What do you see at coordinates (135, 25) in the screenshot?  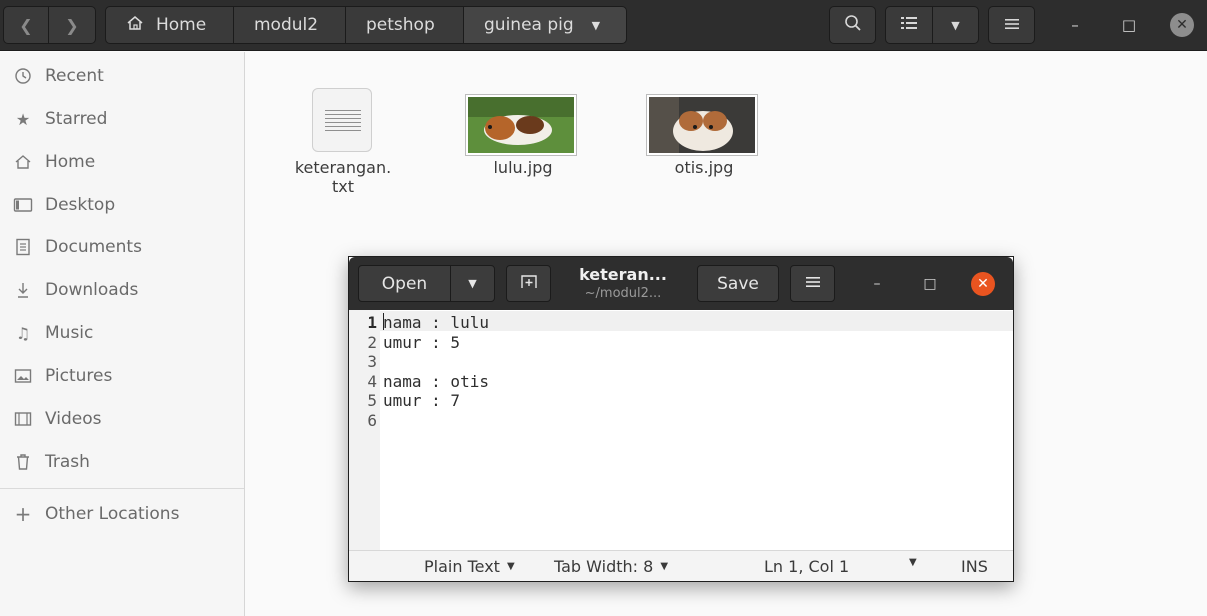 I see `home-icon` at bounding box center [135, 25].